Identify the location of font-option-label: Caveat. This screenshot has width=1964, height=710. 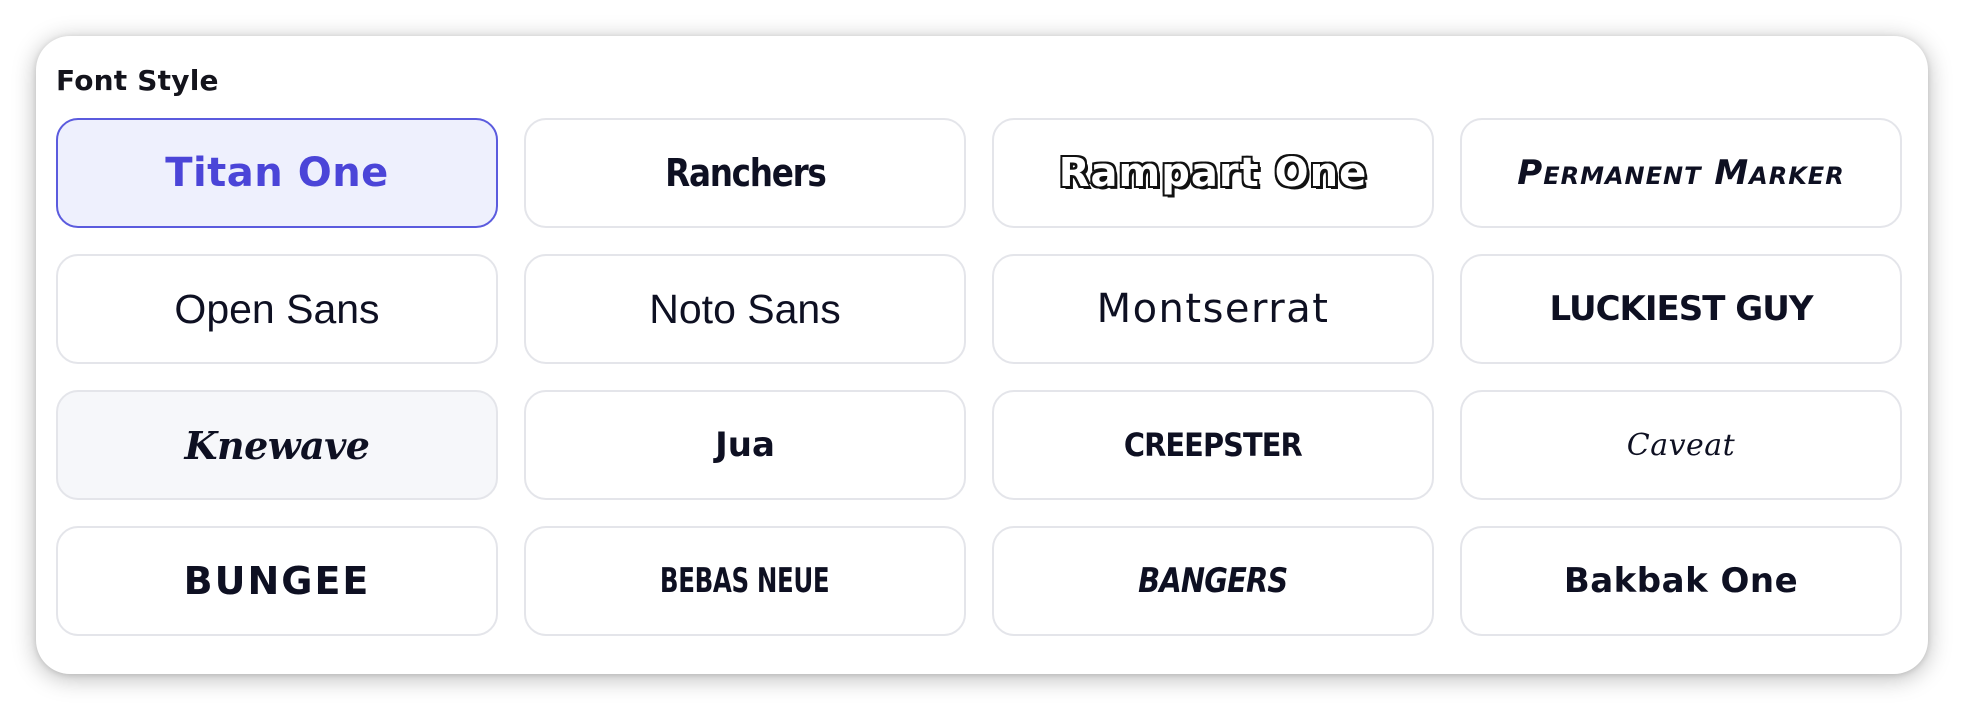
(1681, 445).